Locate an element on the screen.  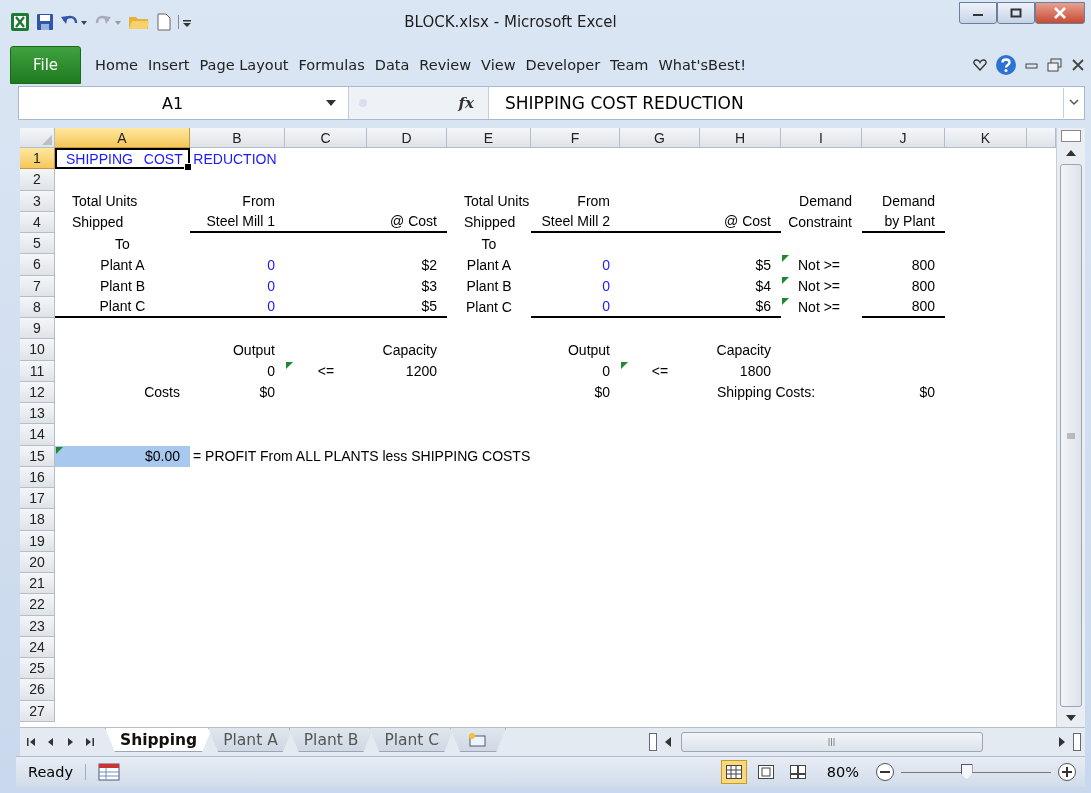
row-header: 19 is located at coordinates (37, 541).